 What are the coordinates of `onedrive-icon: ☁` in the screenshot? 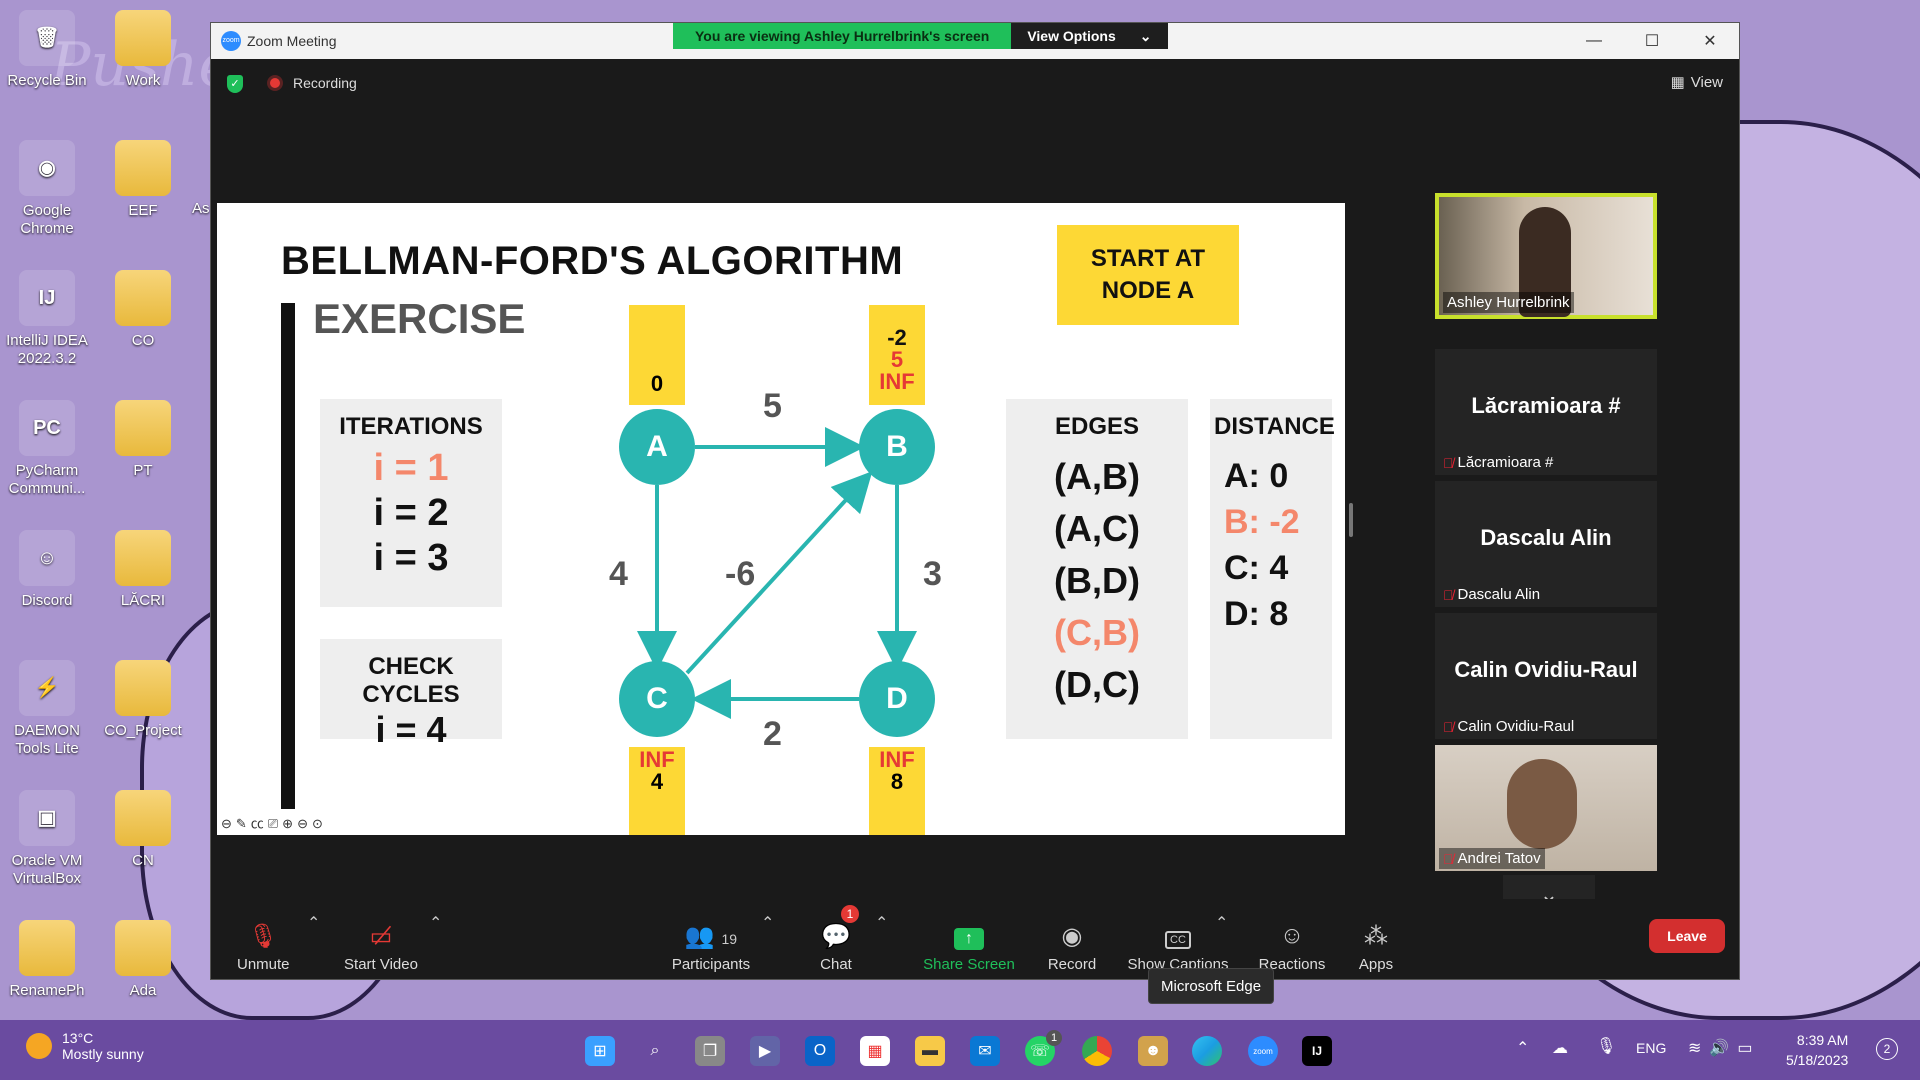 It's located at (1560, 1048).